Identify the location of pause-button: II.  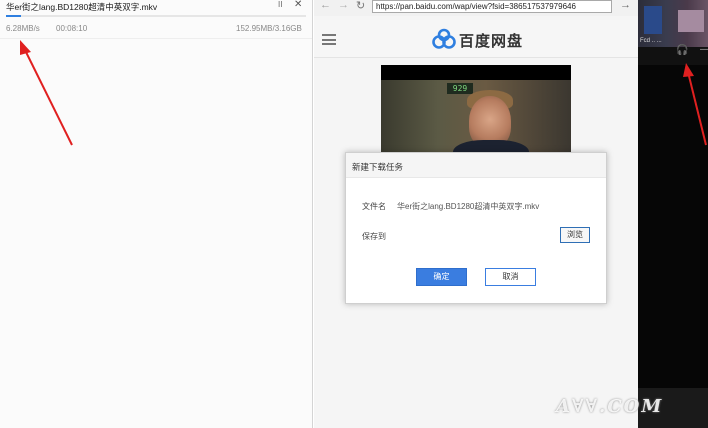
(280, 4).